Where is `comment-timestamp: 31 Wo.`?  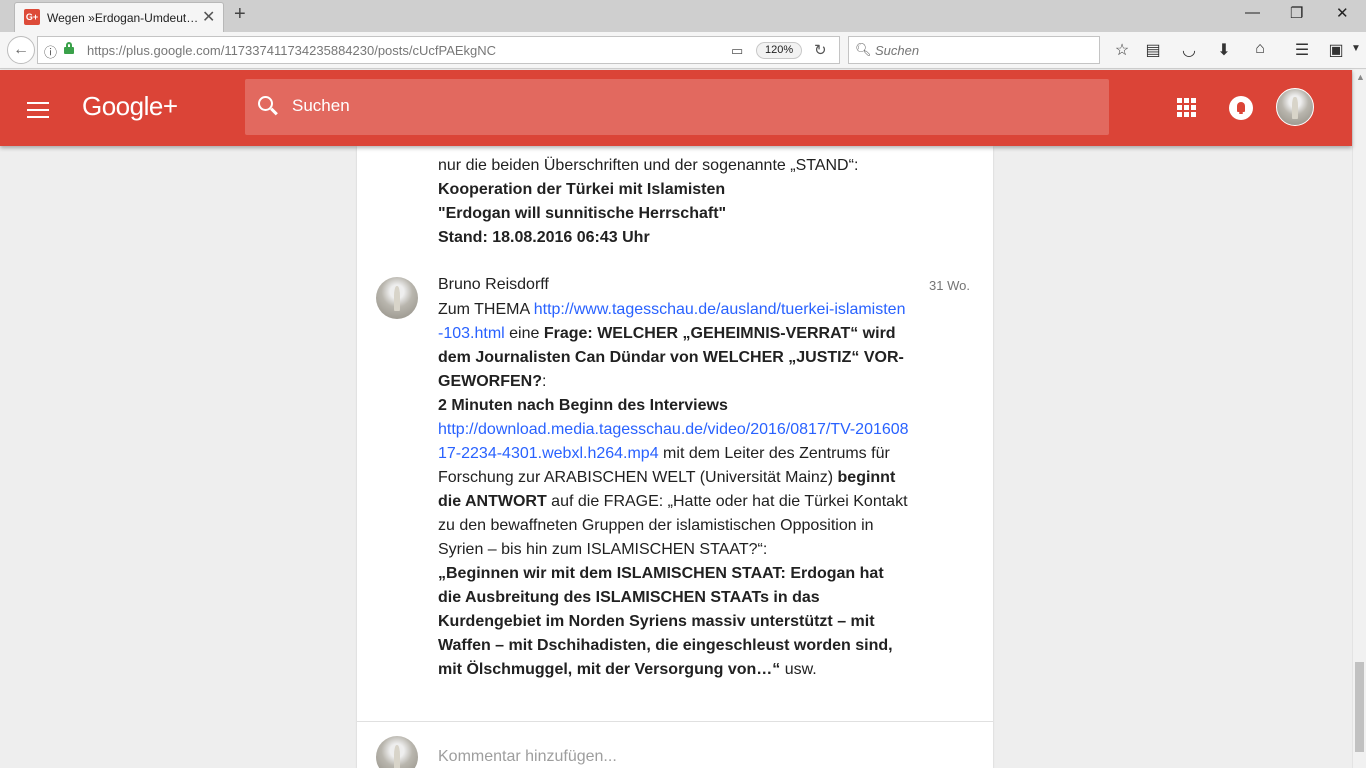 comment-timestamp: 31 Wo. is located at coordinates (949, 285).